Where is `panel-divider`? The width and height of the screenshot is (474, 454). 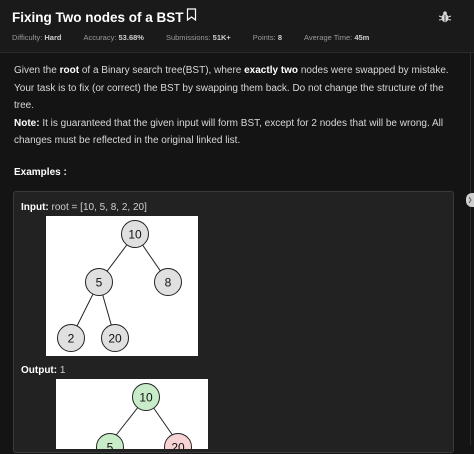 panel-divider is located at coordinates (470, 248).